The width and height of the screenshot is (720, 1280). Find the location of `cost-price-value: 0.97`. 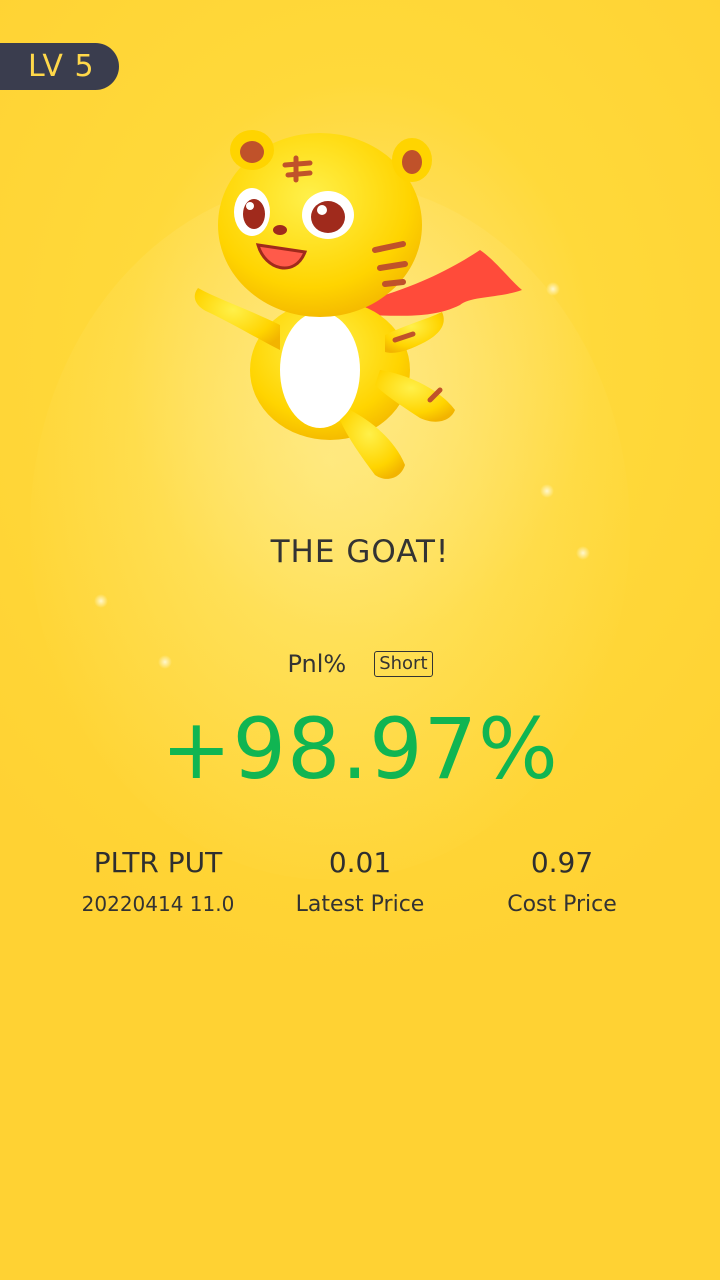

cost-price-value: 0.97 is located at coordinates (562, 862).